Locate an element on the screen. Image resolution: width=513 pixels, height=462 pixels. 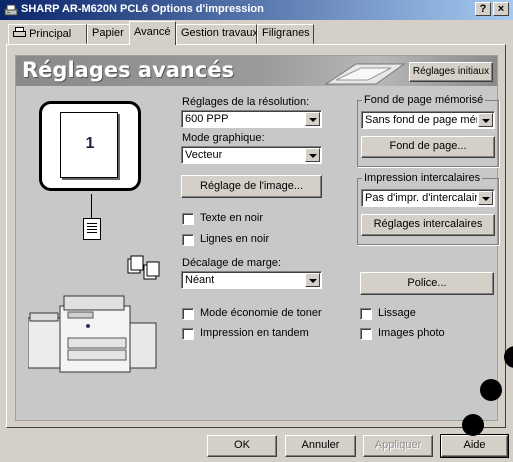
margin-shift-label: Décalage de marge: is located at coordinates (232, 263).